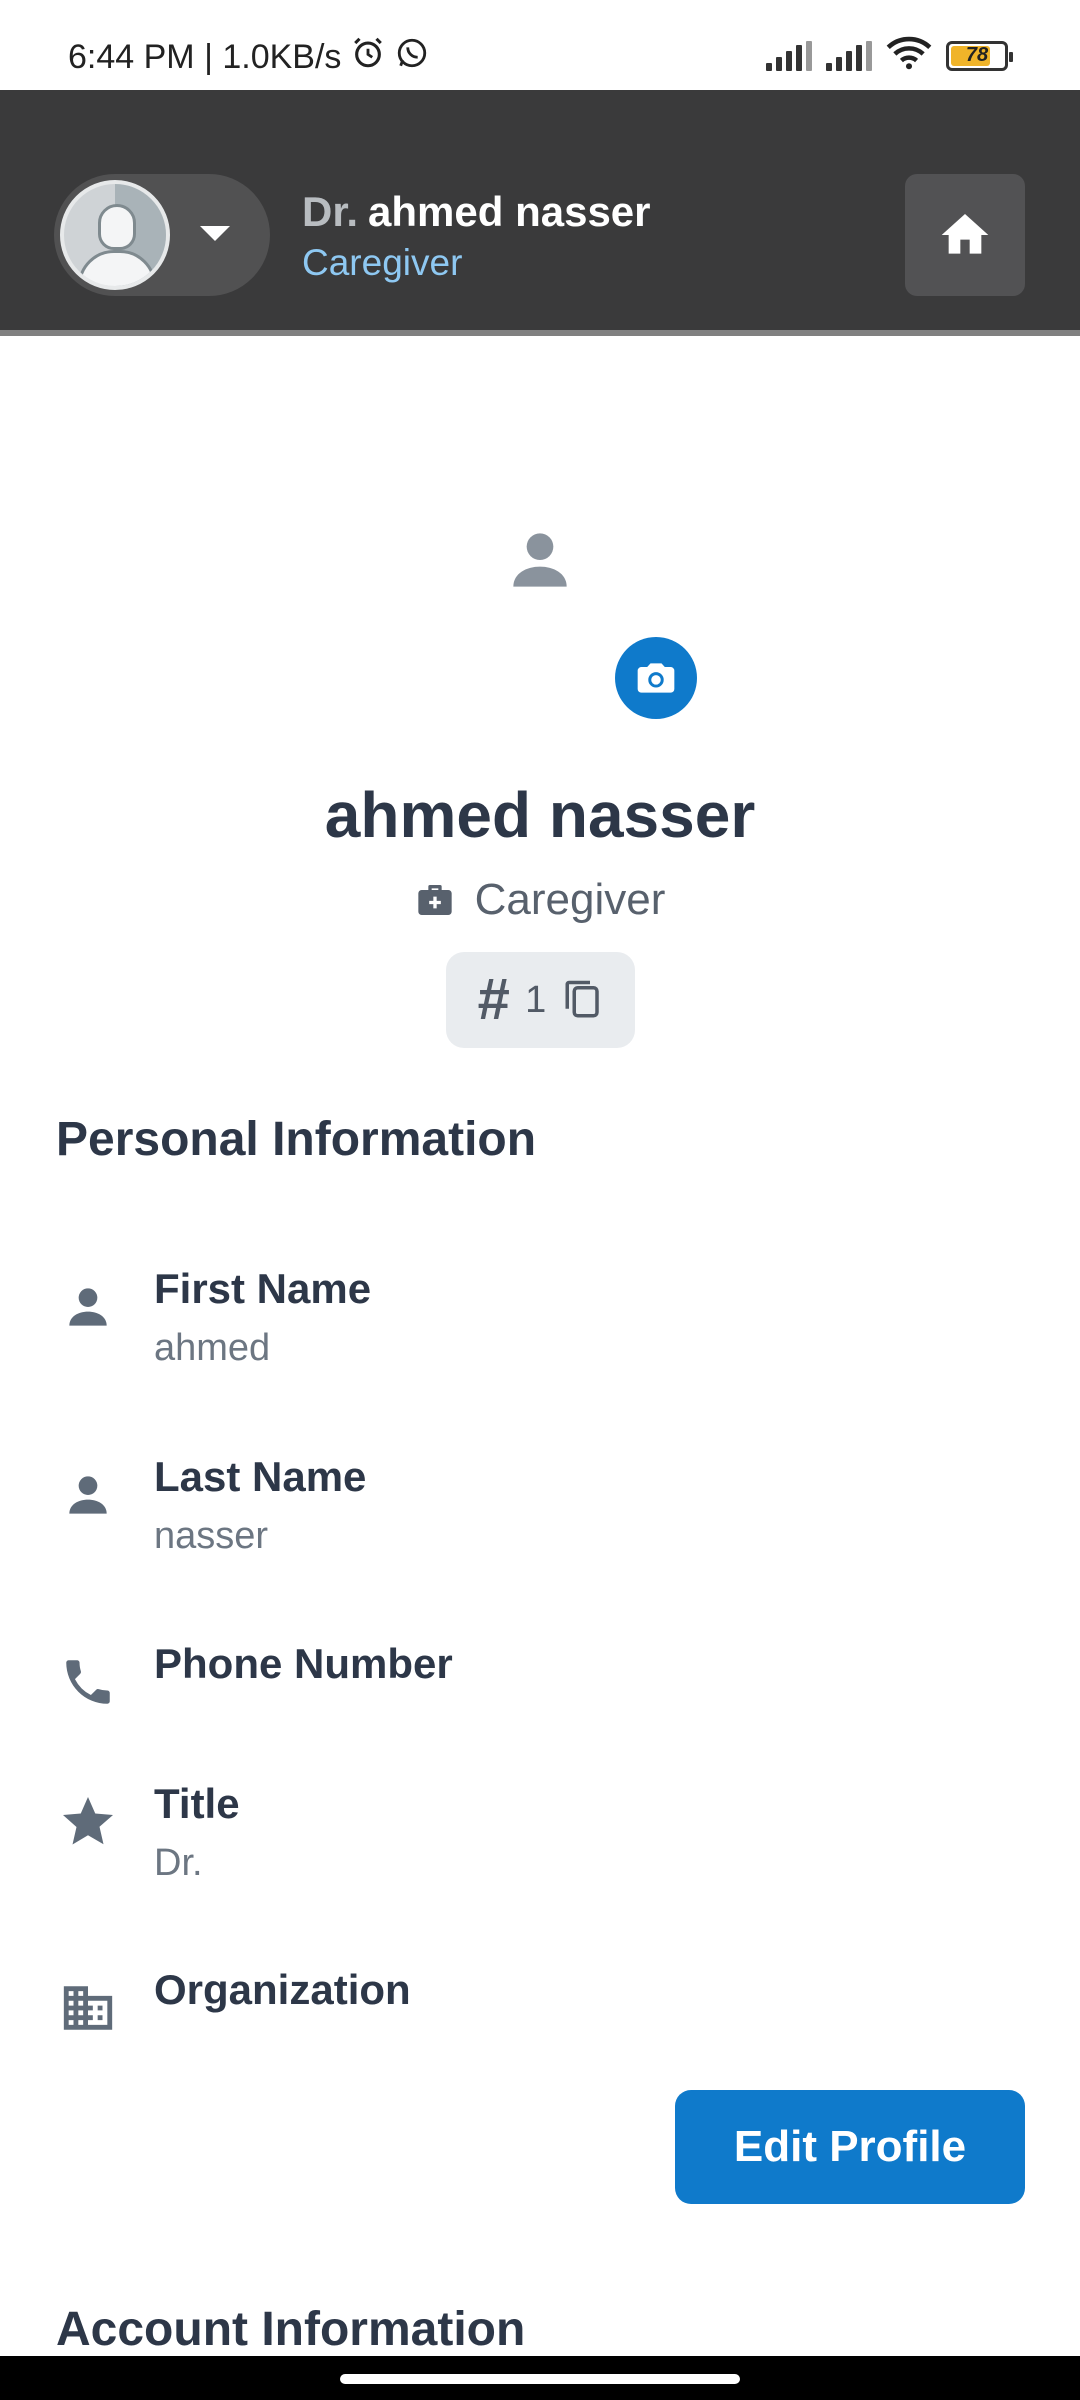 This screenshot has height=2400, width=1080. I want to click on star-icon, so click(88, 1822).